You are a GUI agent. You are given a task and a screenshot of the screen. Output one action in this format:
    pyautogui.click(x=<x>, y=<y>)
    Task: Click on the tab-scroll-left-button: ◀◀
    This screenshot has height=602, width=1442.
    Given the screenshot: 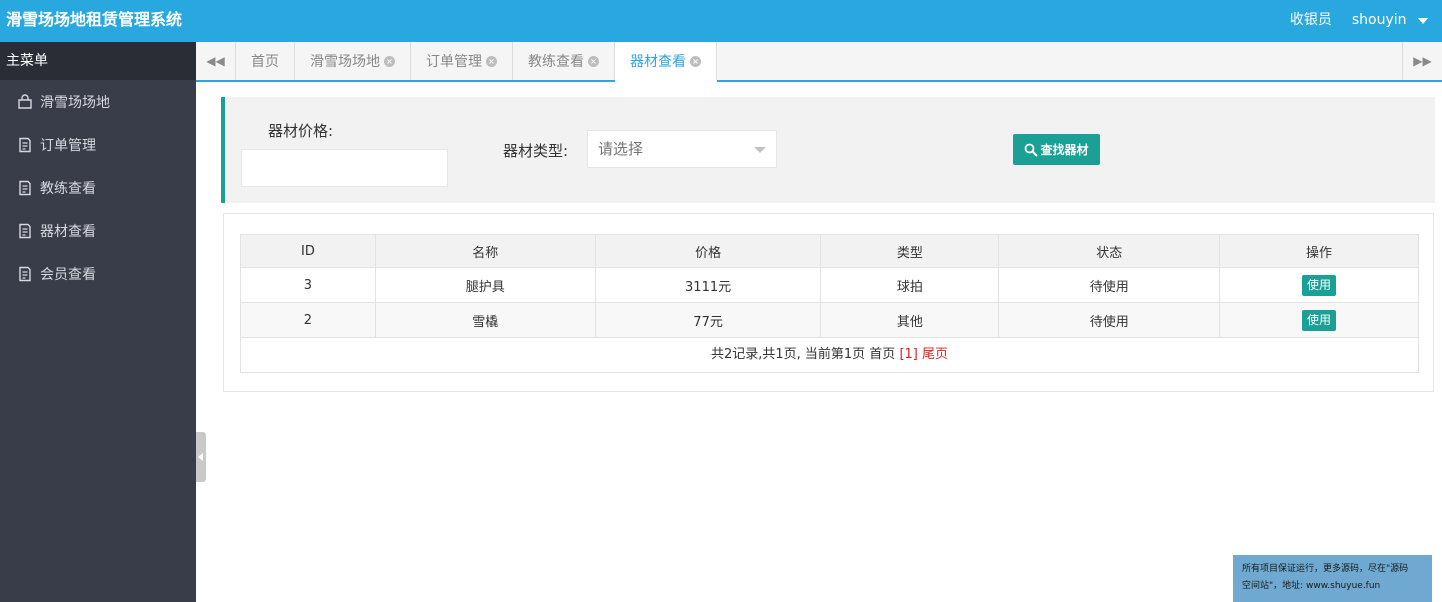 What is the action you would take?
    pyautogui.click(x=216, y=61)
    